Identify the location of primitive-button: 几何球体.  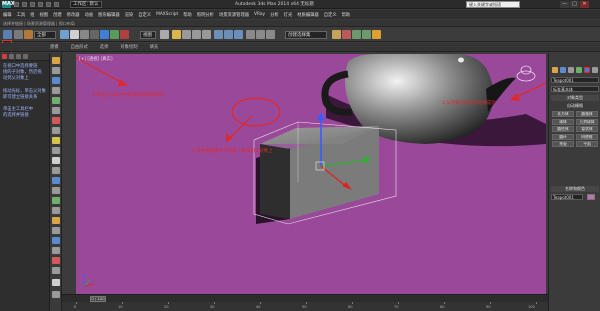
(587, 121).